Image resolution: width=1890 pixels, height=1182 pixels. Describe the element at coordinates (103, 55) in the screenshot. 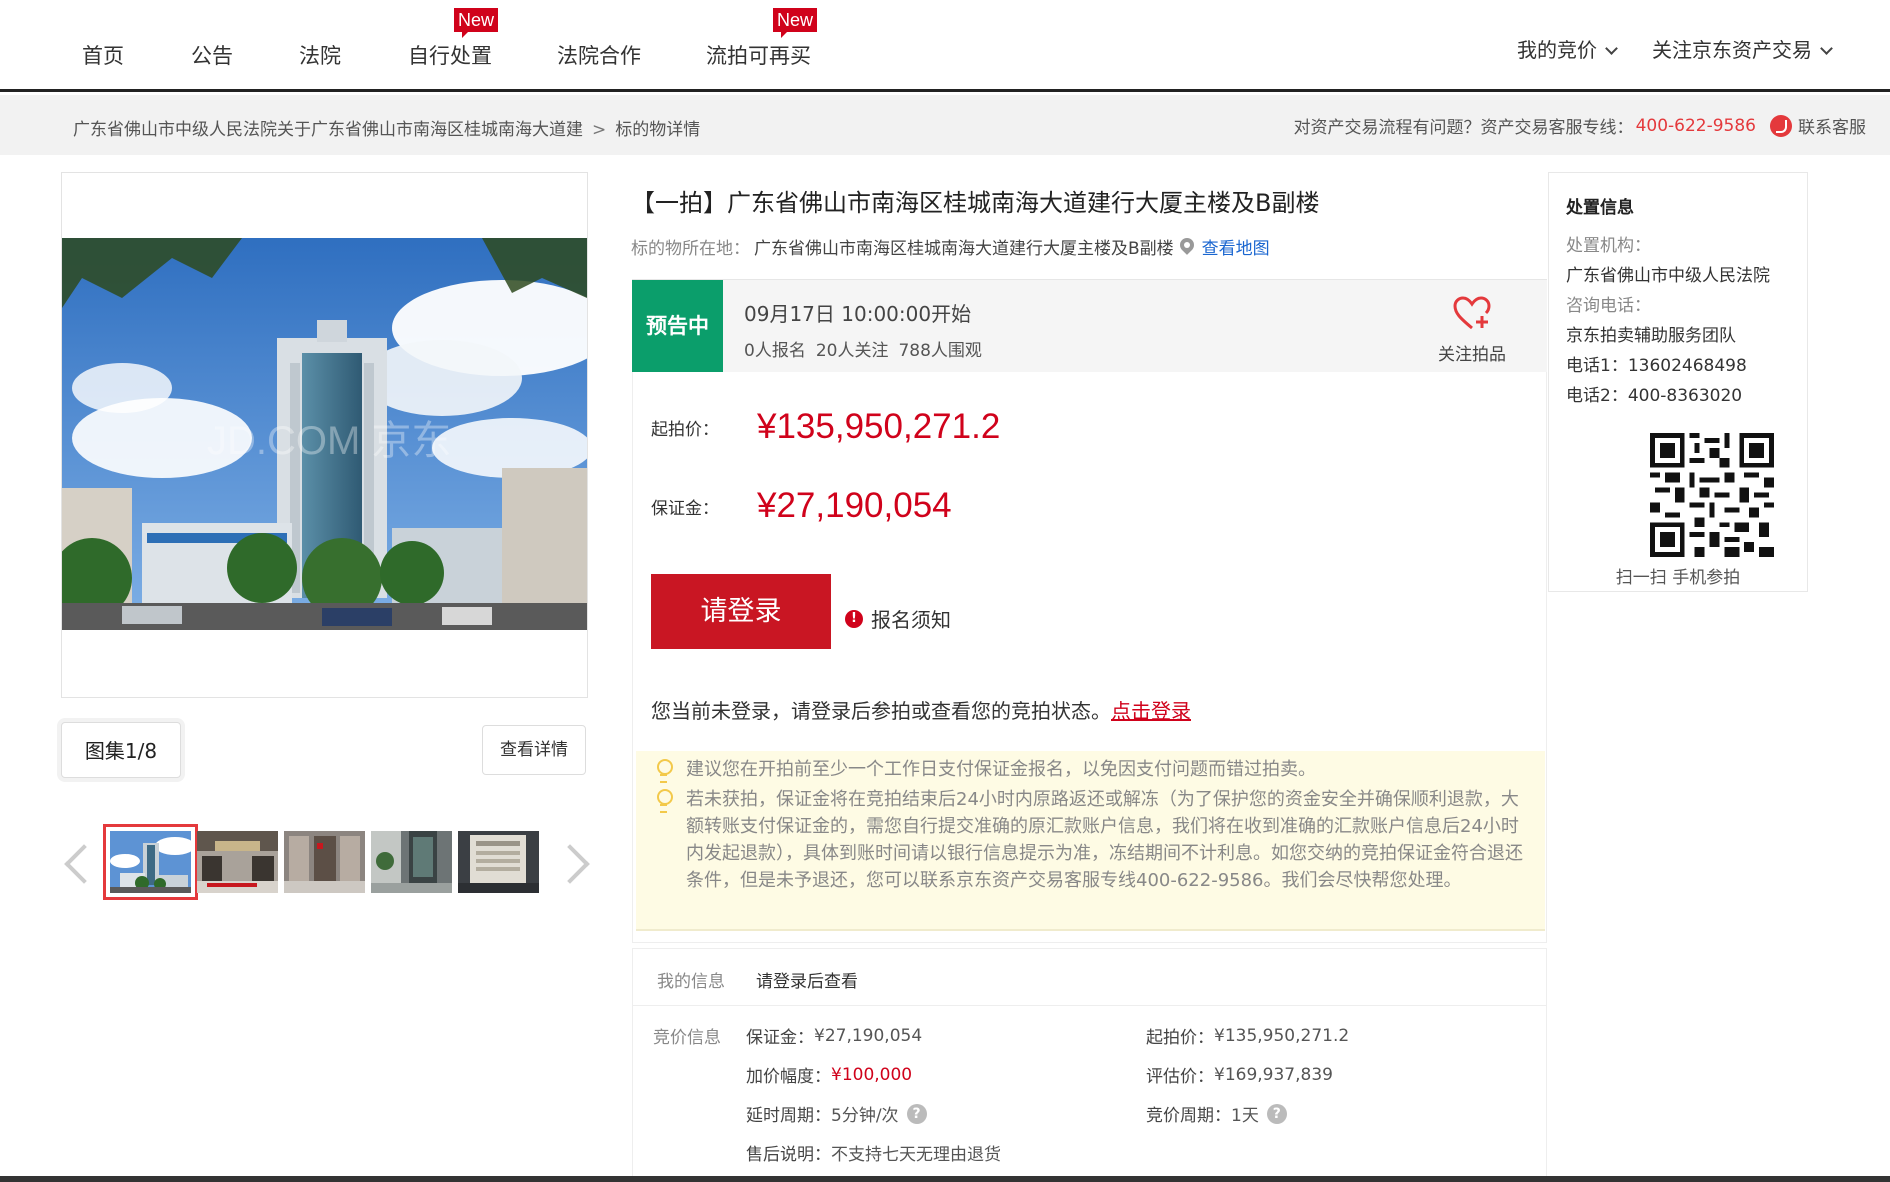

I see `nav-home: 首页` at that location.